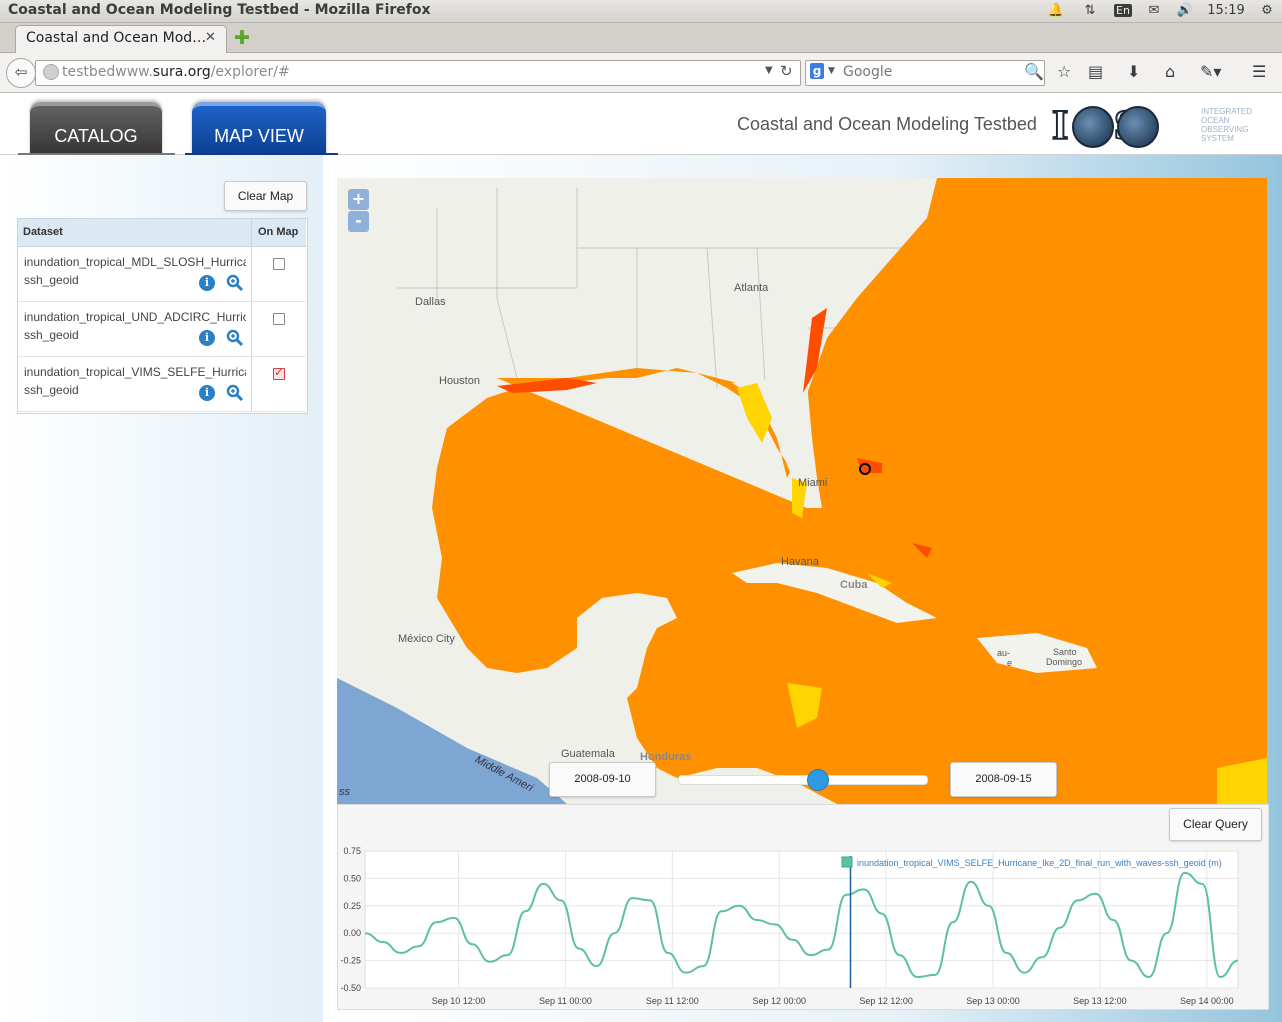  I want to click on y-tick-label: 0.00, so click(352, 933).